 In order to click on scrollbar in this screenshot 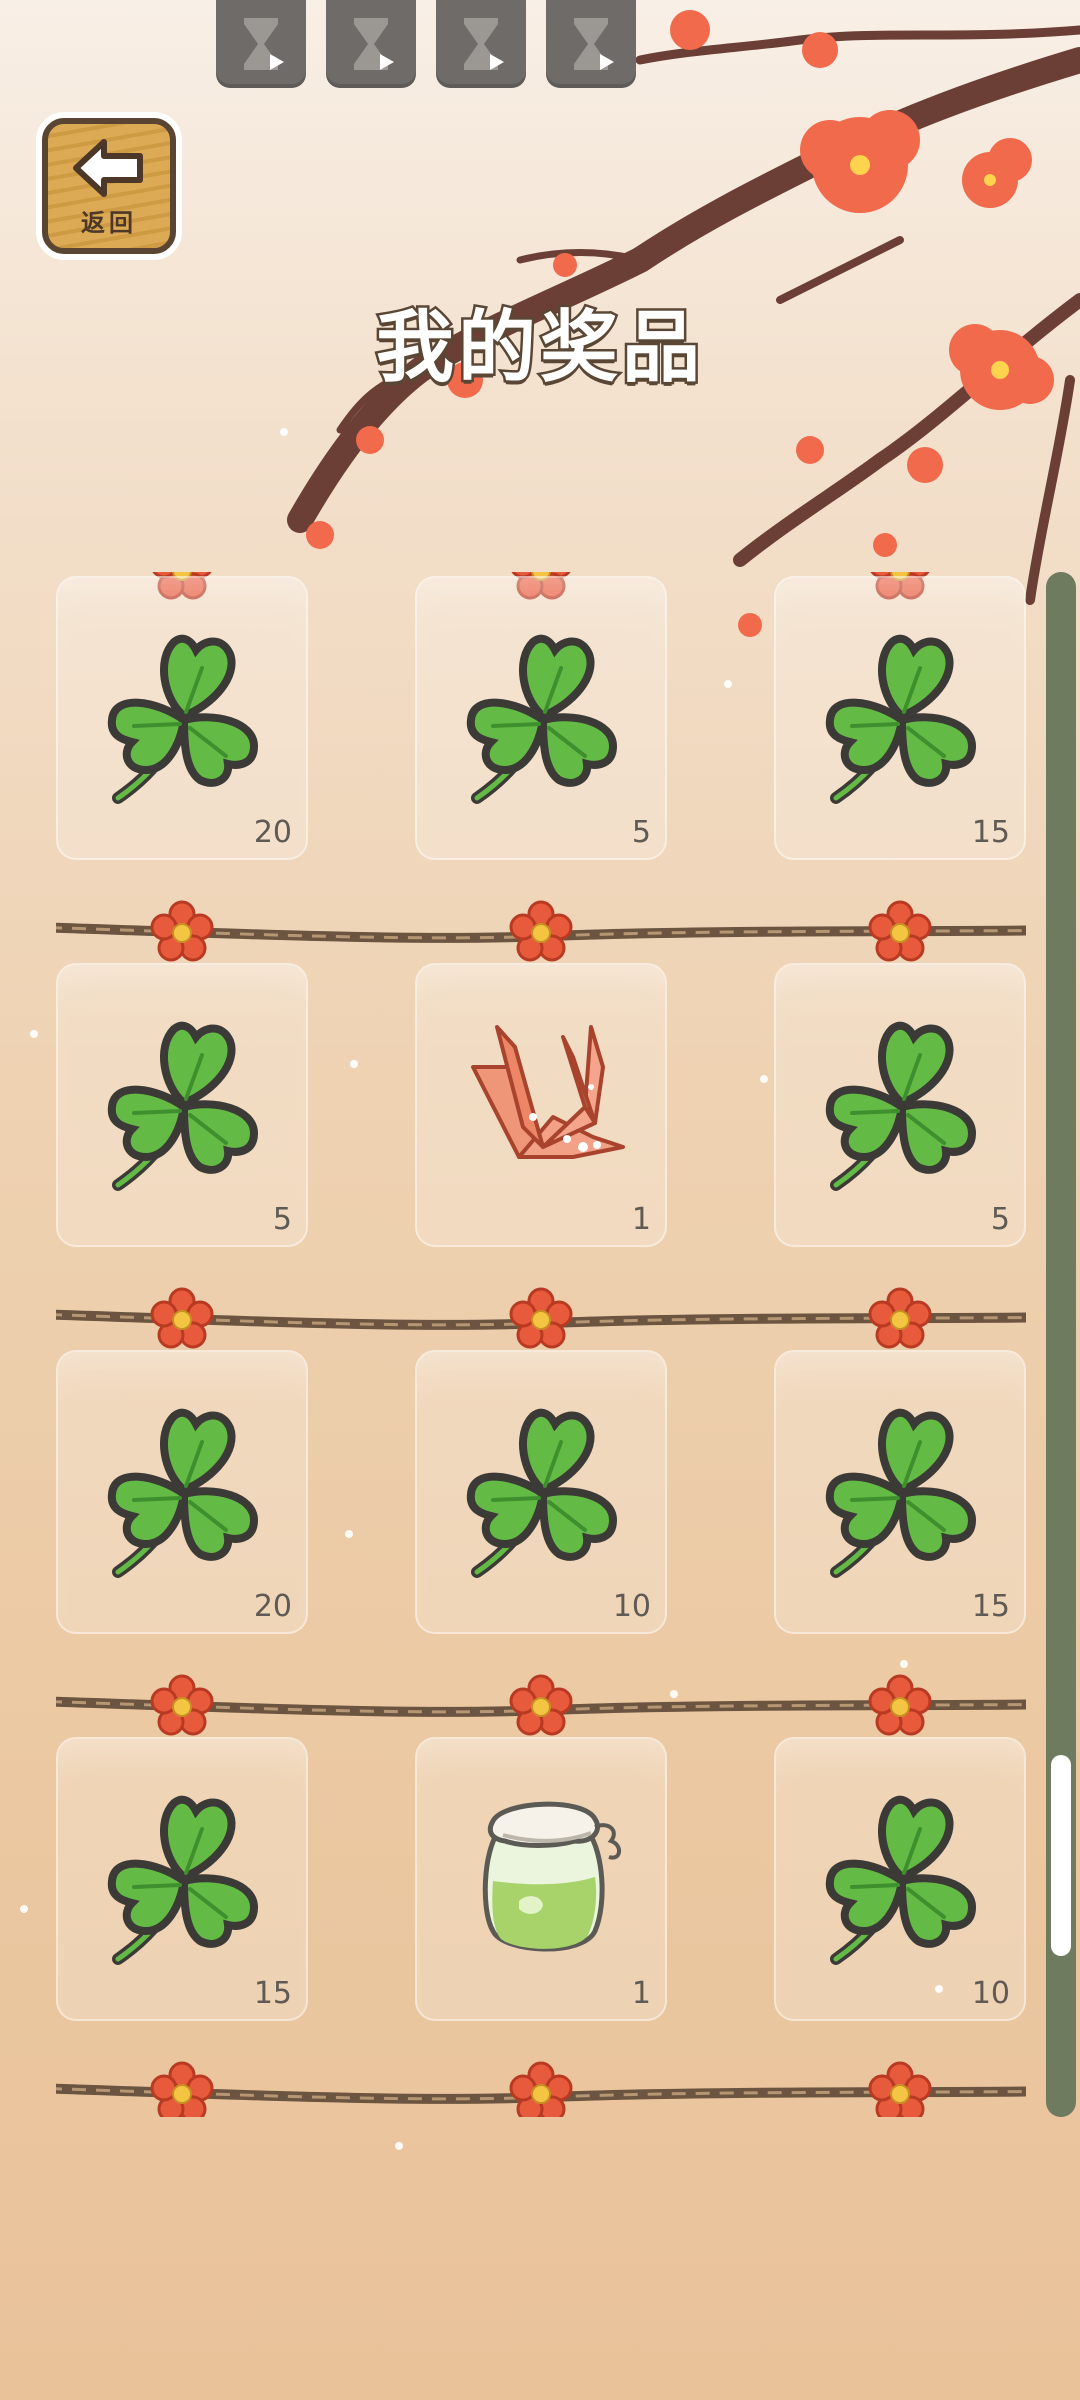, I will do `click(1061, 1344)`.